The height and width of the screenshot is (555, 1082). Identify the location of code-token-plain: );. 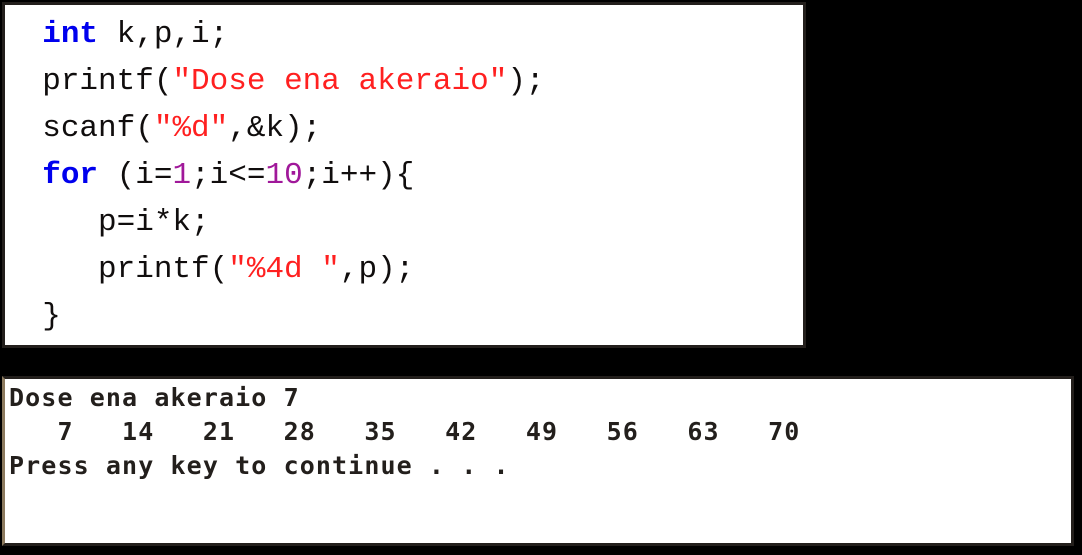
(526, 81).